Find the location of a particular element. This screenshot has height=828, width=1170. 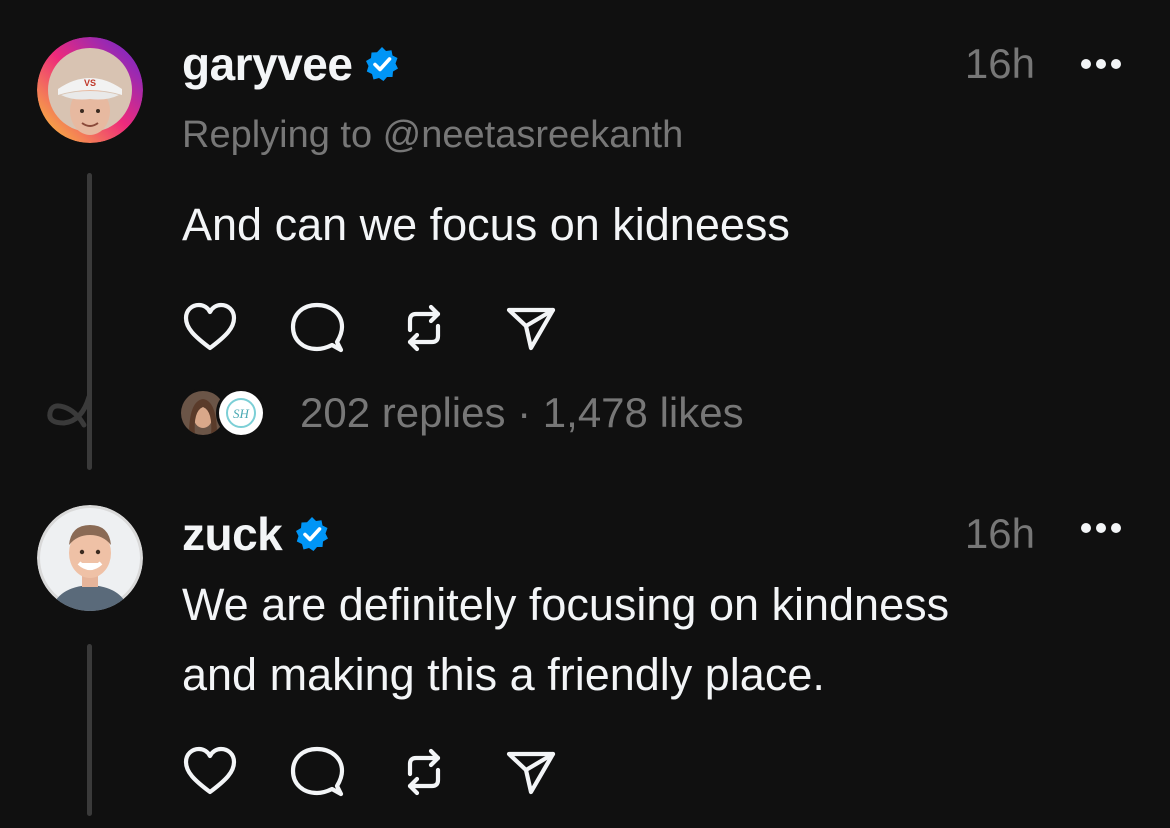

username-garyvee: garyvee is located at coordinates (267, 64).